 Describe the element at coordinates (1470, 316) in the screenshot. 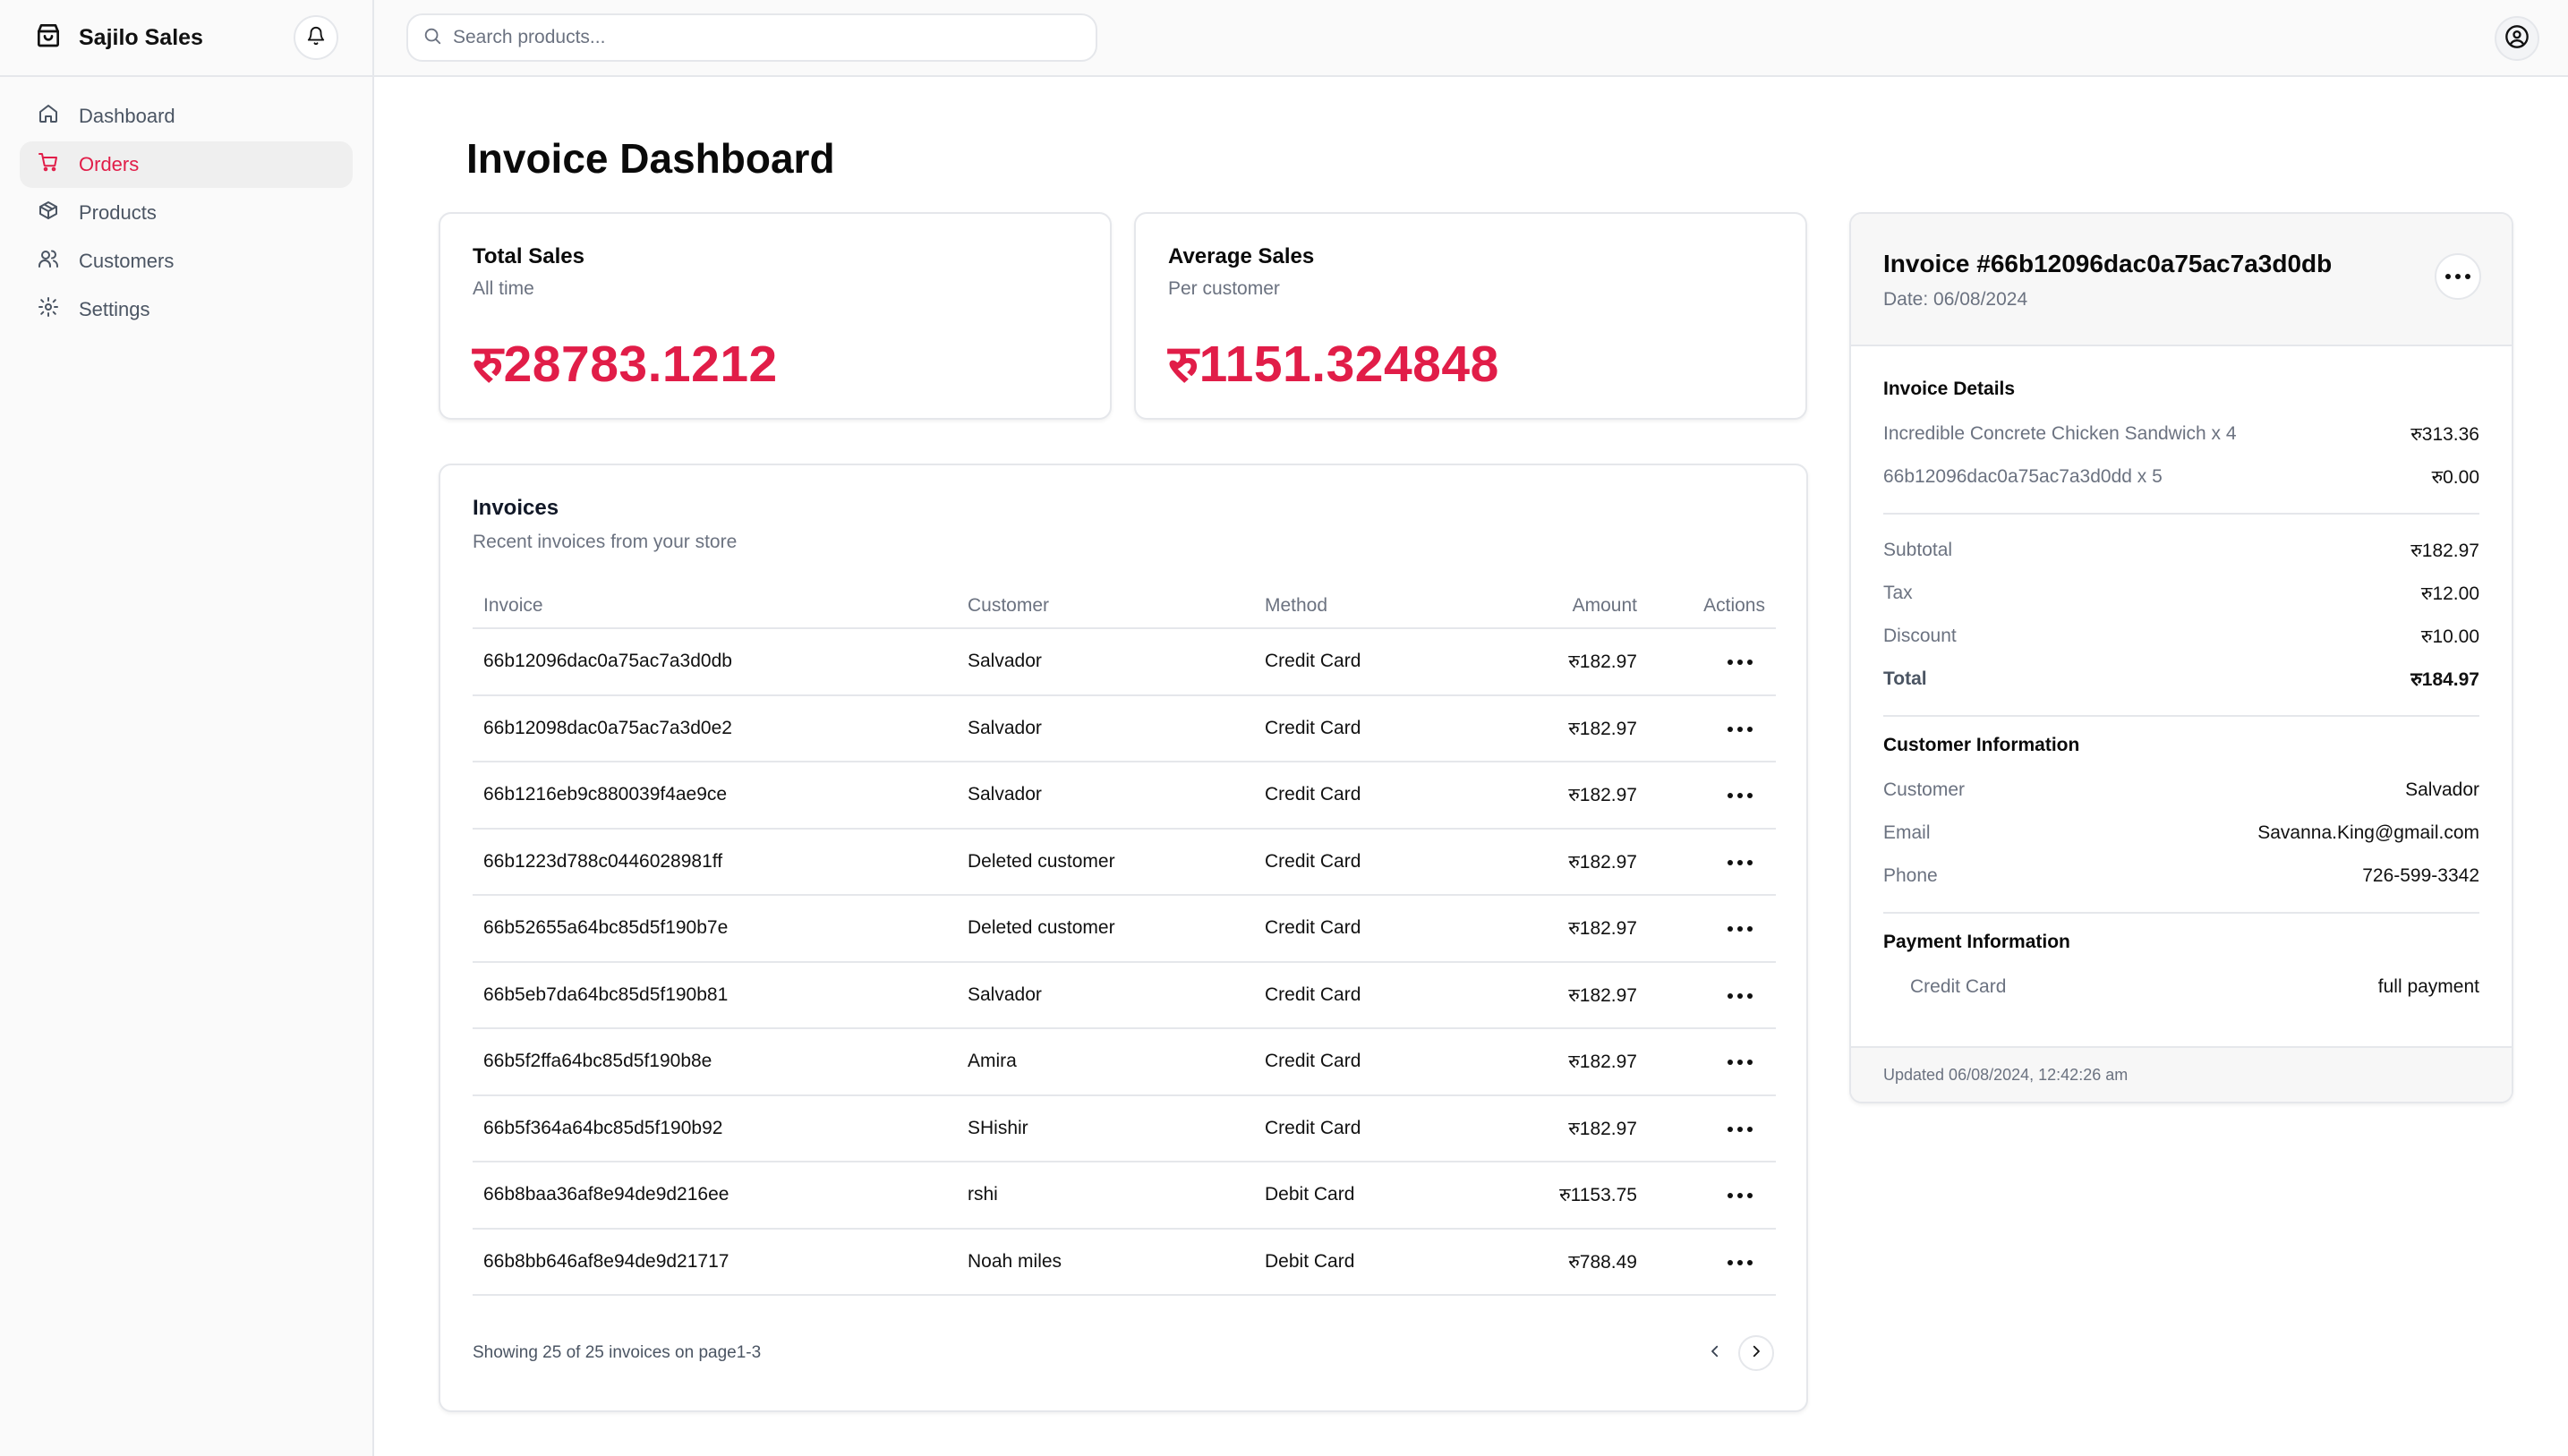

I see `average-sales-card: Average Sales Per customer रु1151.324848` at that location.